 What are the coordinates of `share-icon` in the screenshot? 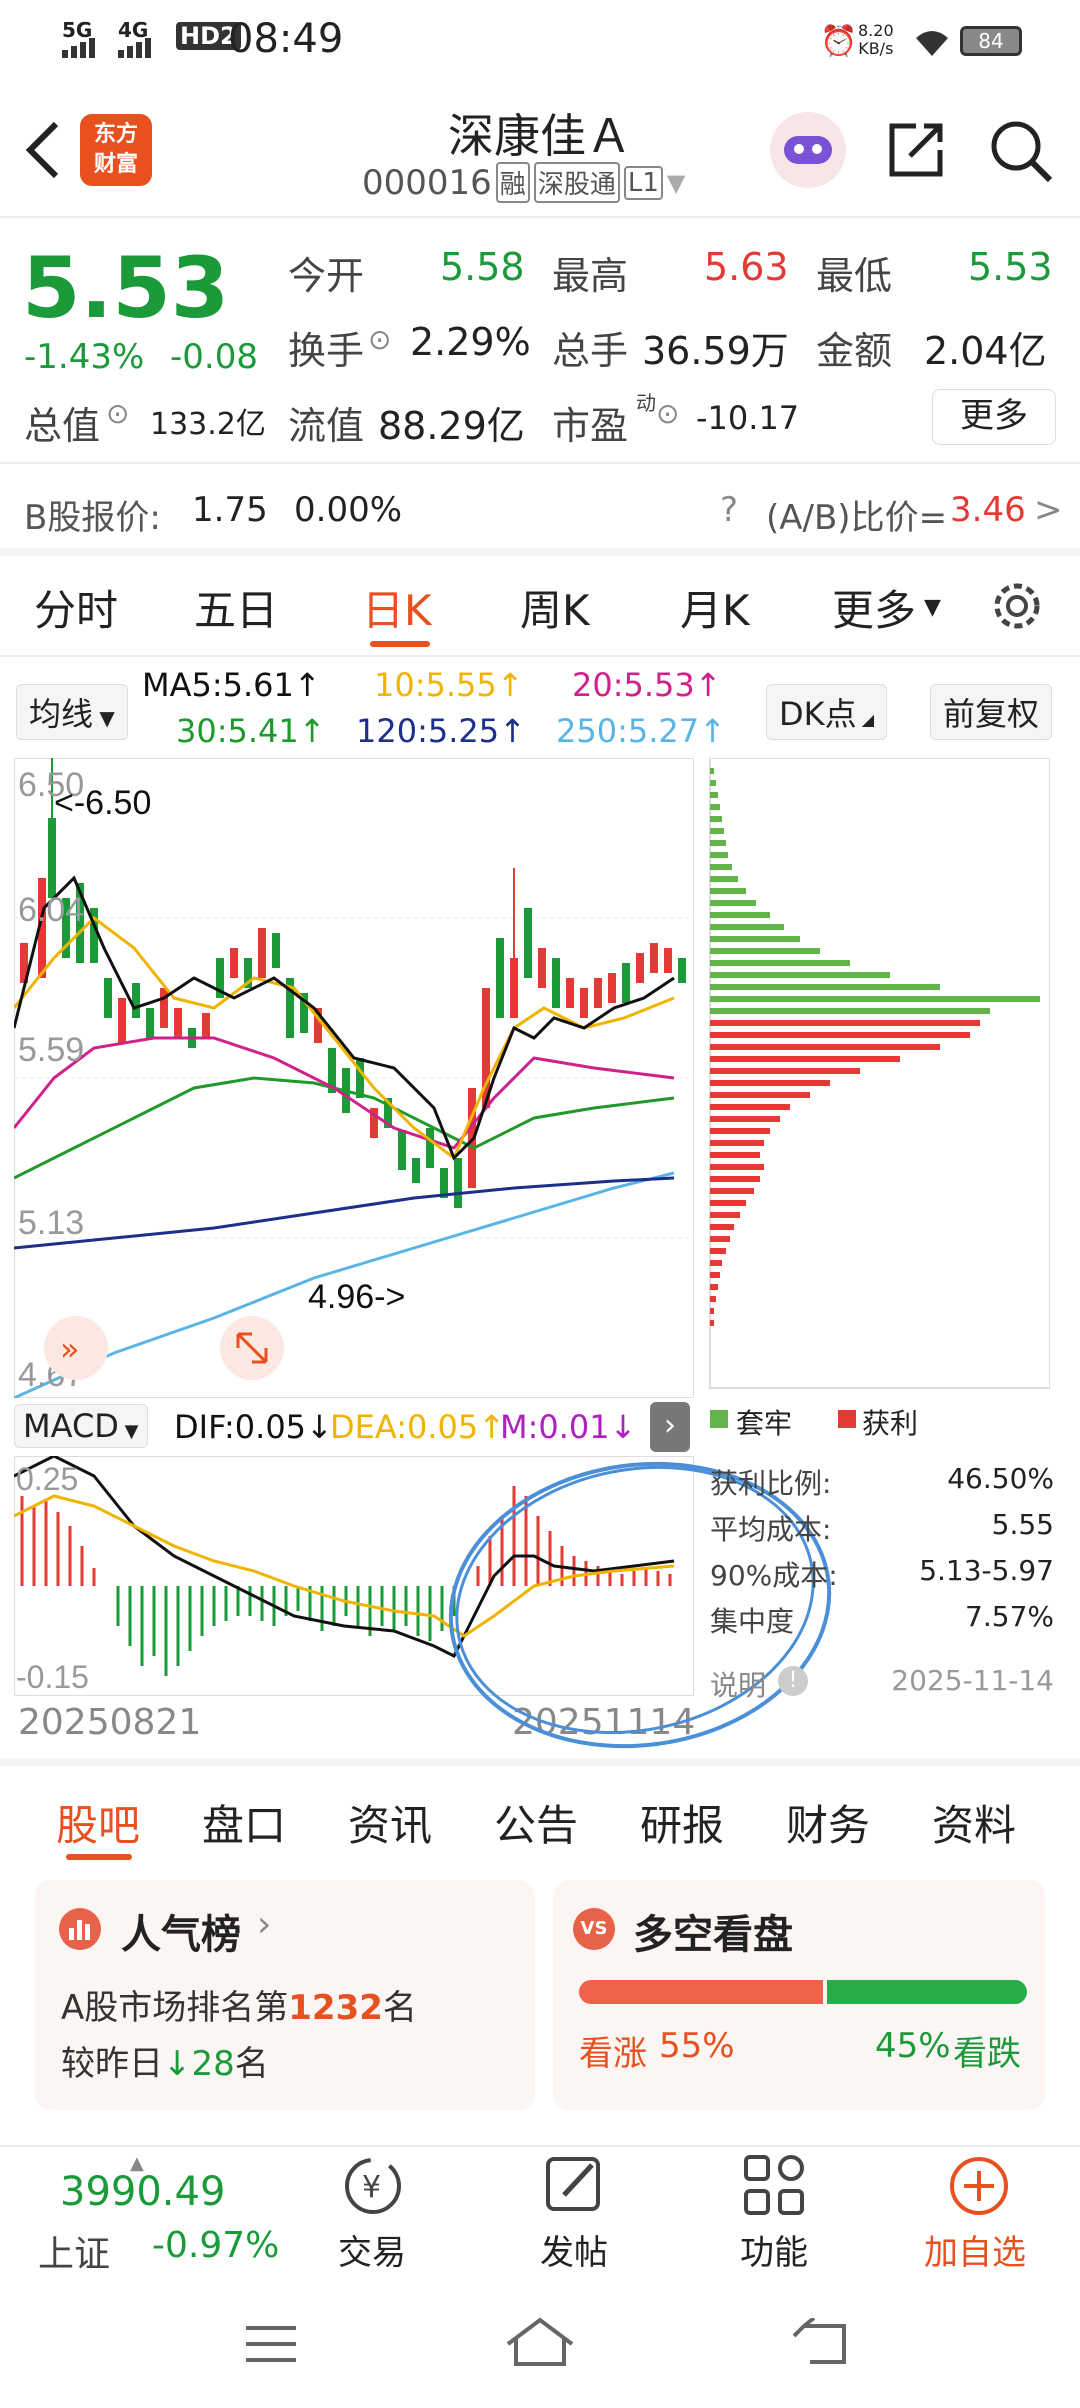 It's located at (917, 149).